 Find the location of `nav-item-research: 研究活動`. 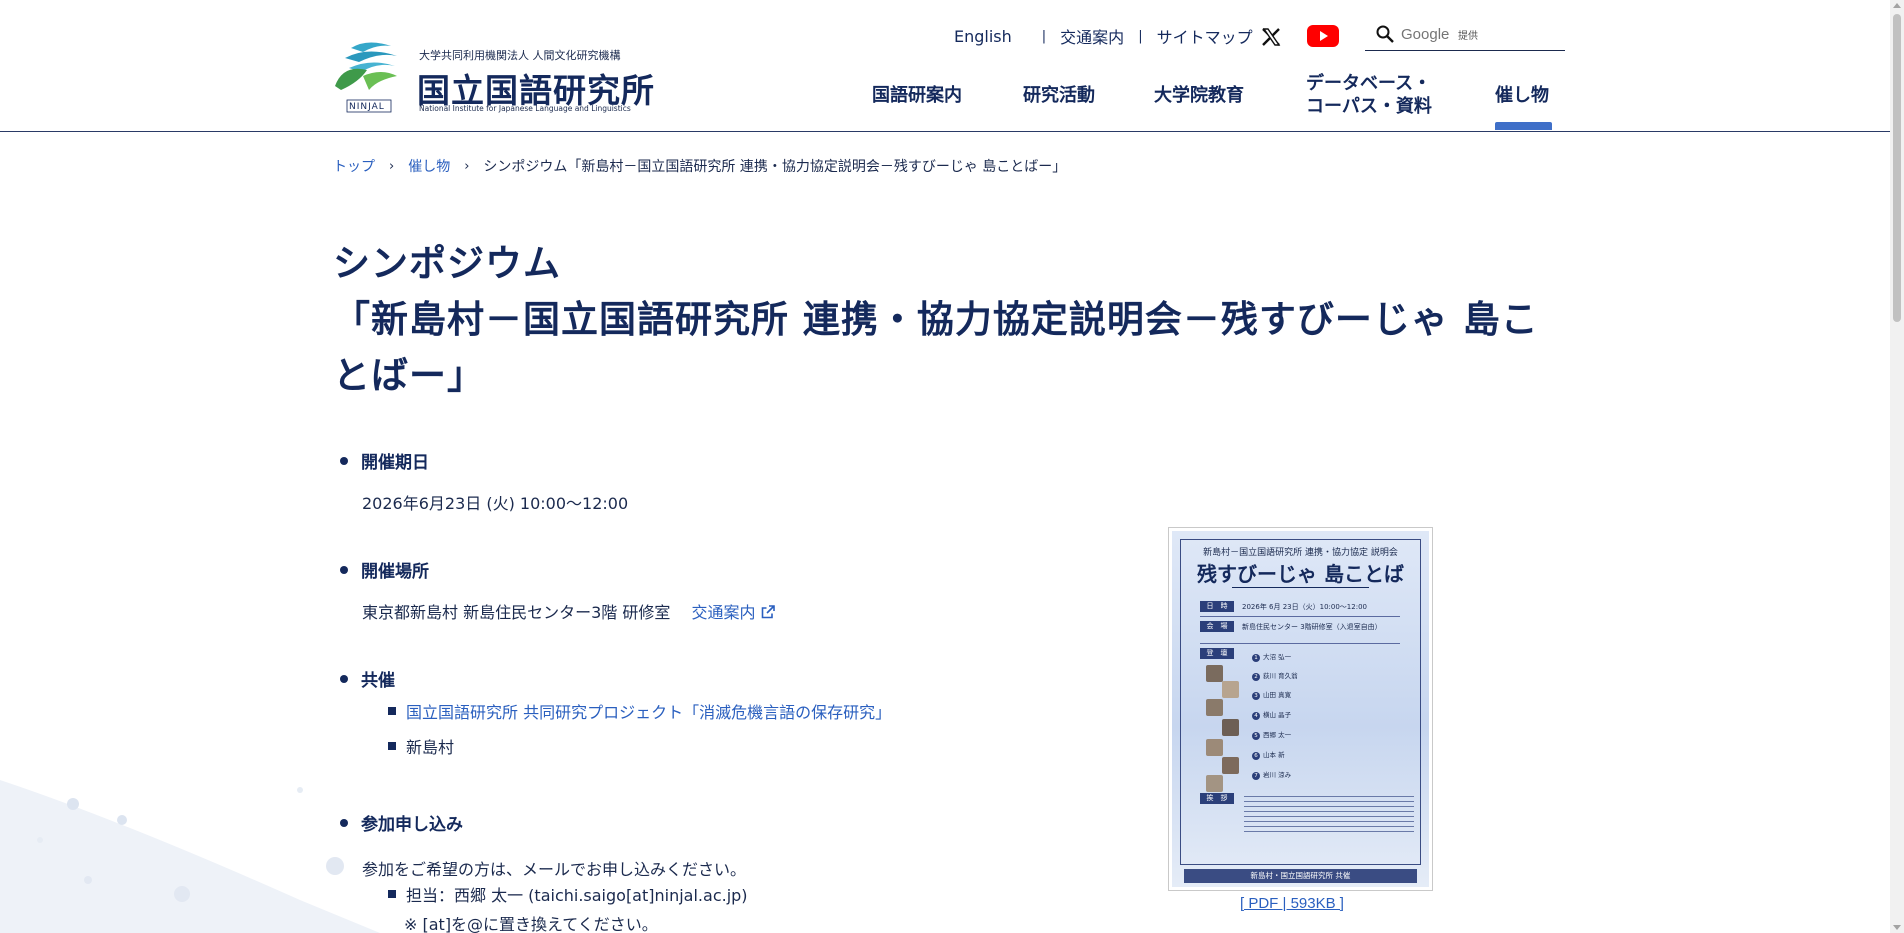

nav-item-research: 研究活動 is located at coordinates (1059, 95).